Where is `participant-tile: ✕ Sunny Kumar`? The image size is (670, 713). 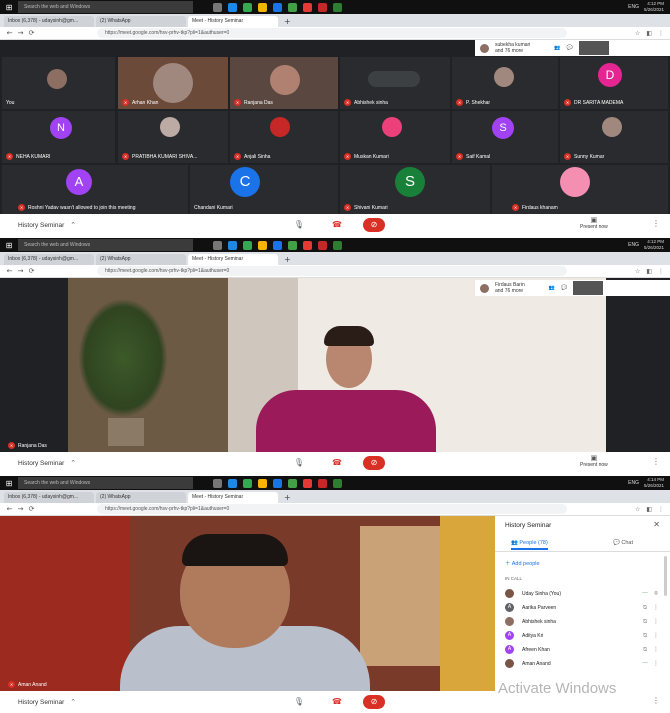 participant-tile: ✕ Sunny Kumar is located at coordinates (614, 137).